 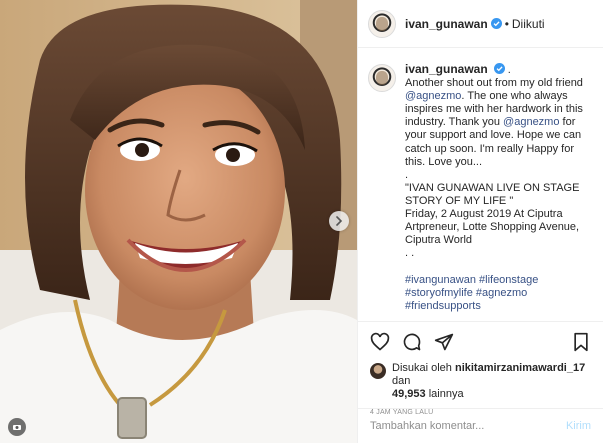 I want to click on chevron-right-icon, so click(x=339, y=221).